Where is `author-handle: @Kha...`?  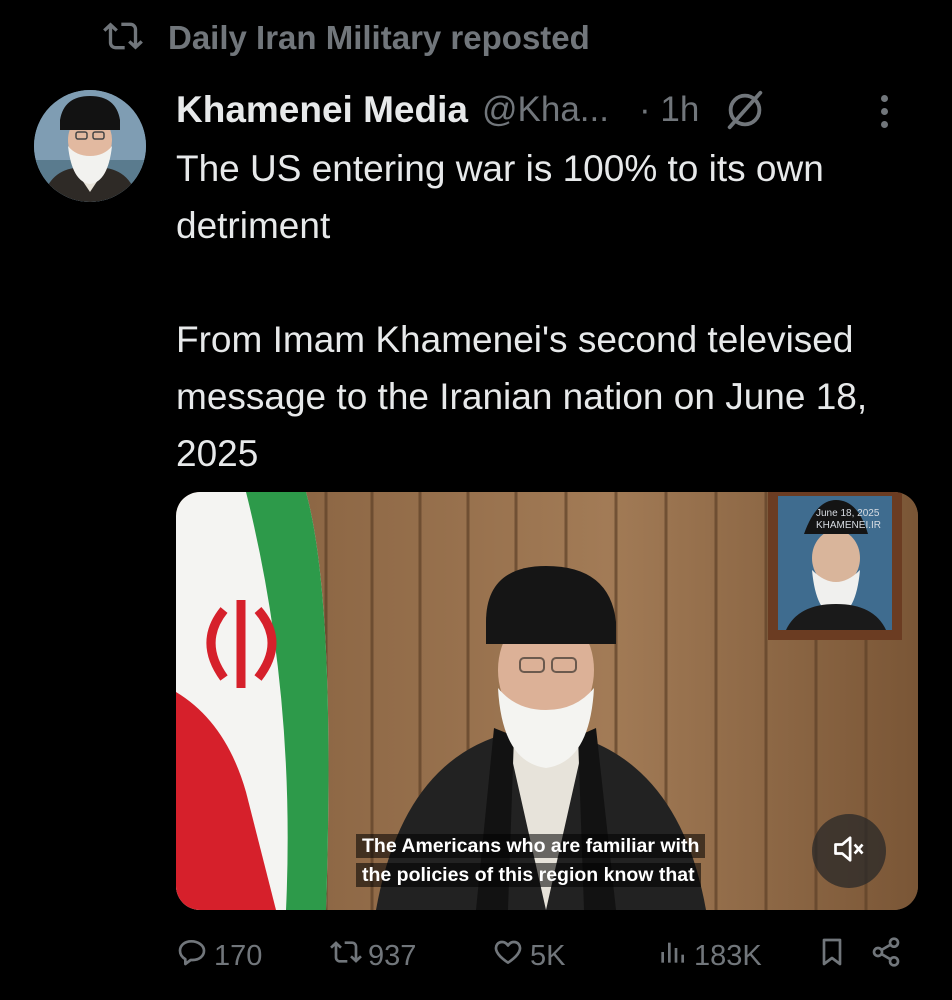
author-handle: @Kha... is located at coordinates (545, 110).